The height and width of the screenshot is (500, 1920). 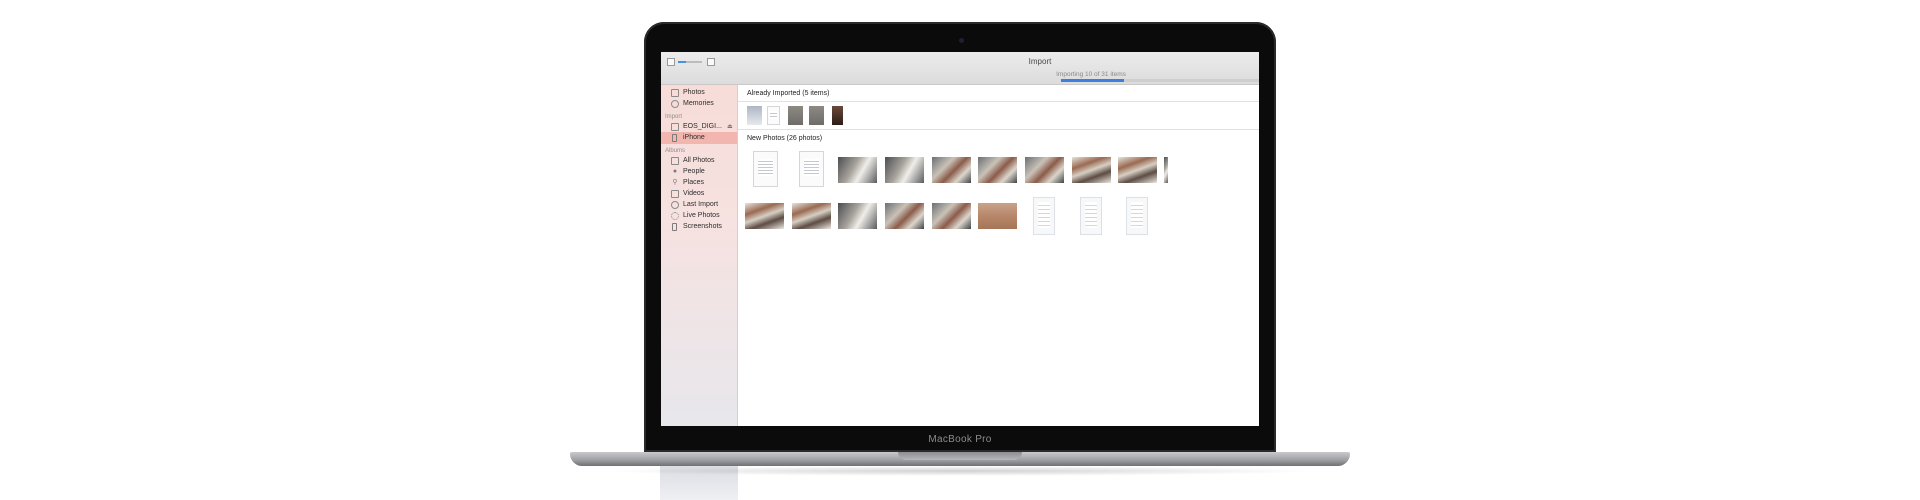 I want to click on window-title: Import, so click(x=1040, y=61).